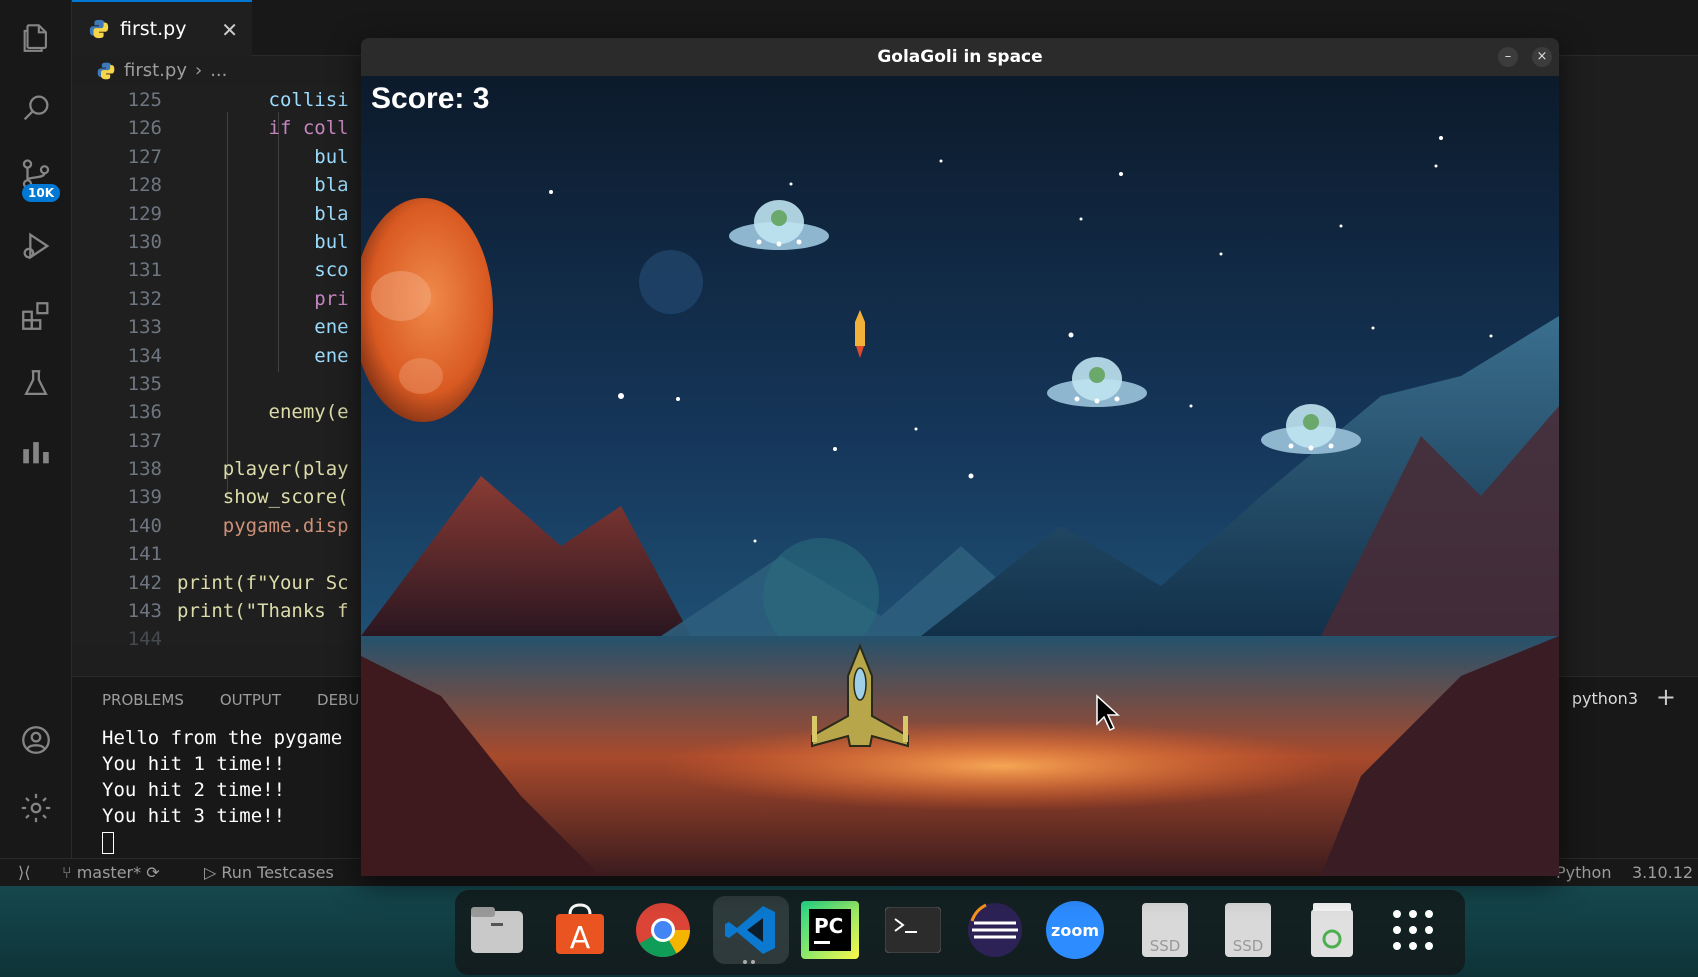 The height and width of the screenshot is (977, 1698). Describe the element at coordinates (1165, 946) in the screenshot. I see `ssd-label: SSD` at that location.